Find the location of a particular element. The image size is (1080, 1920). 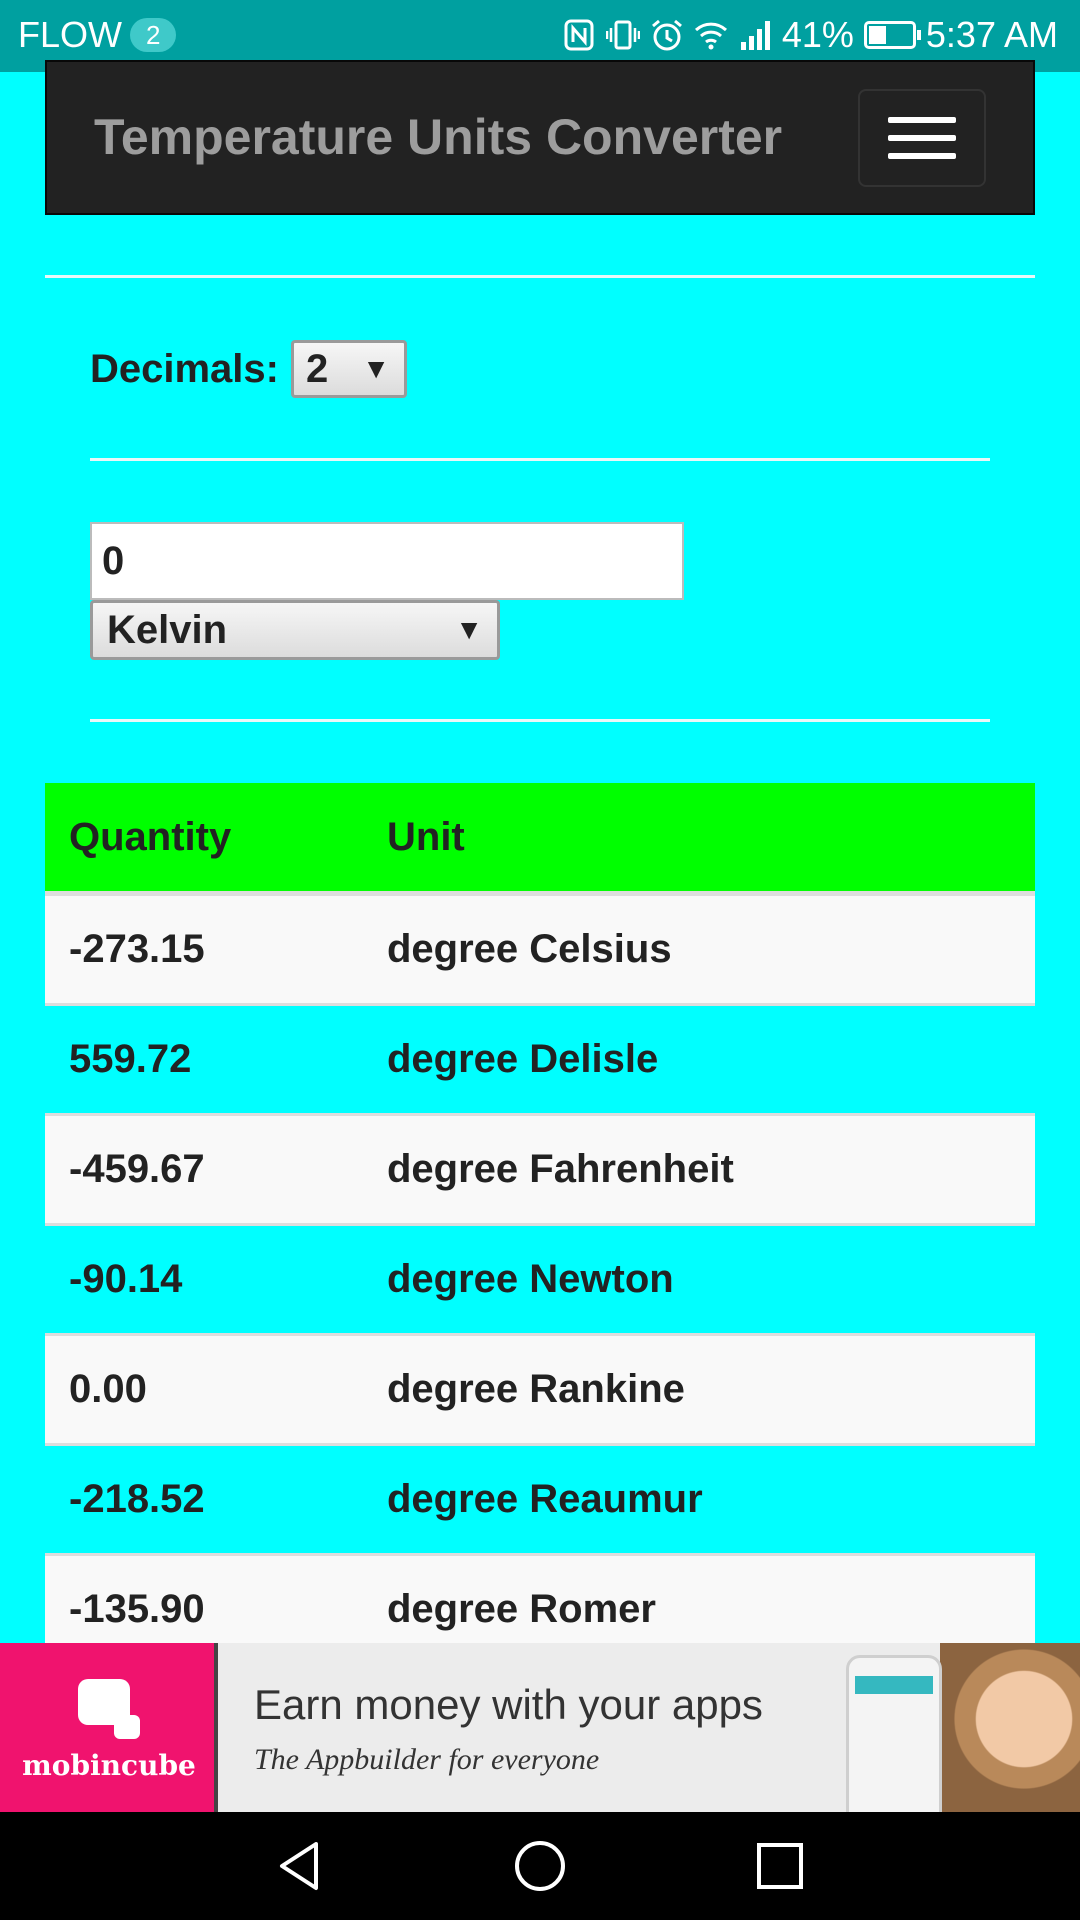

decimals-select: 2 ▼ is located at coordinates (348, 369).